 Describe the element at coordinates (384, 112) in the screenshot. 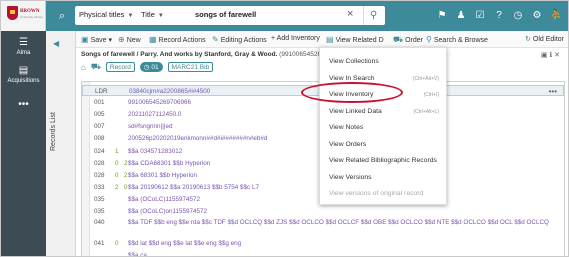

I see `menu-item: View Linked Data (Ctrl+Alt+L)` at that location.